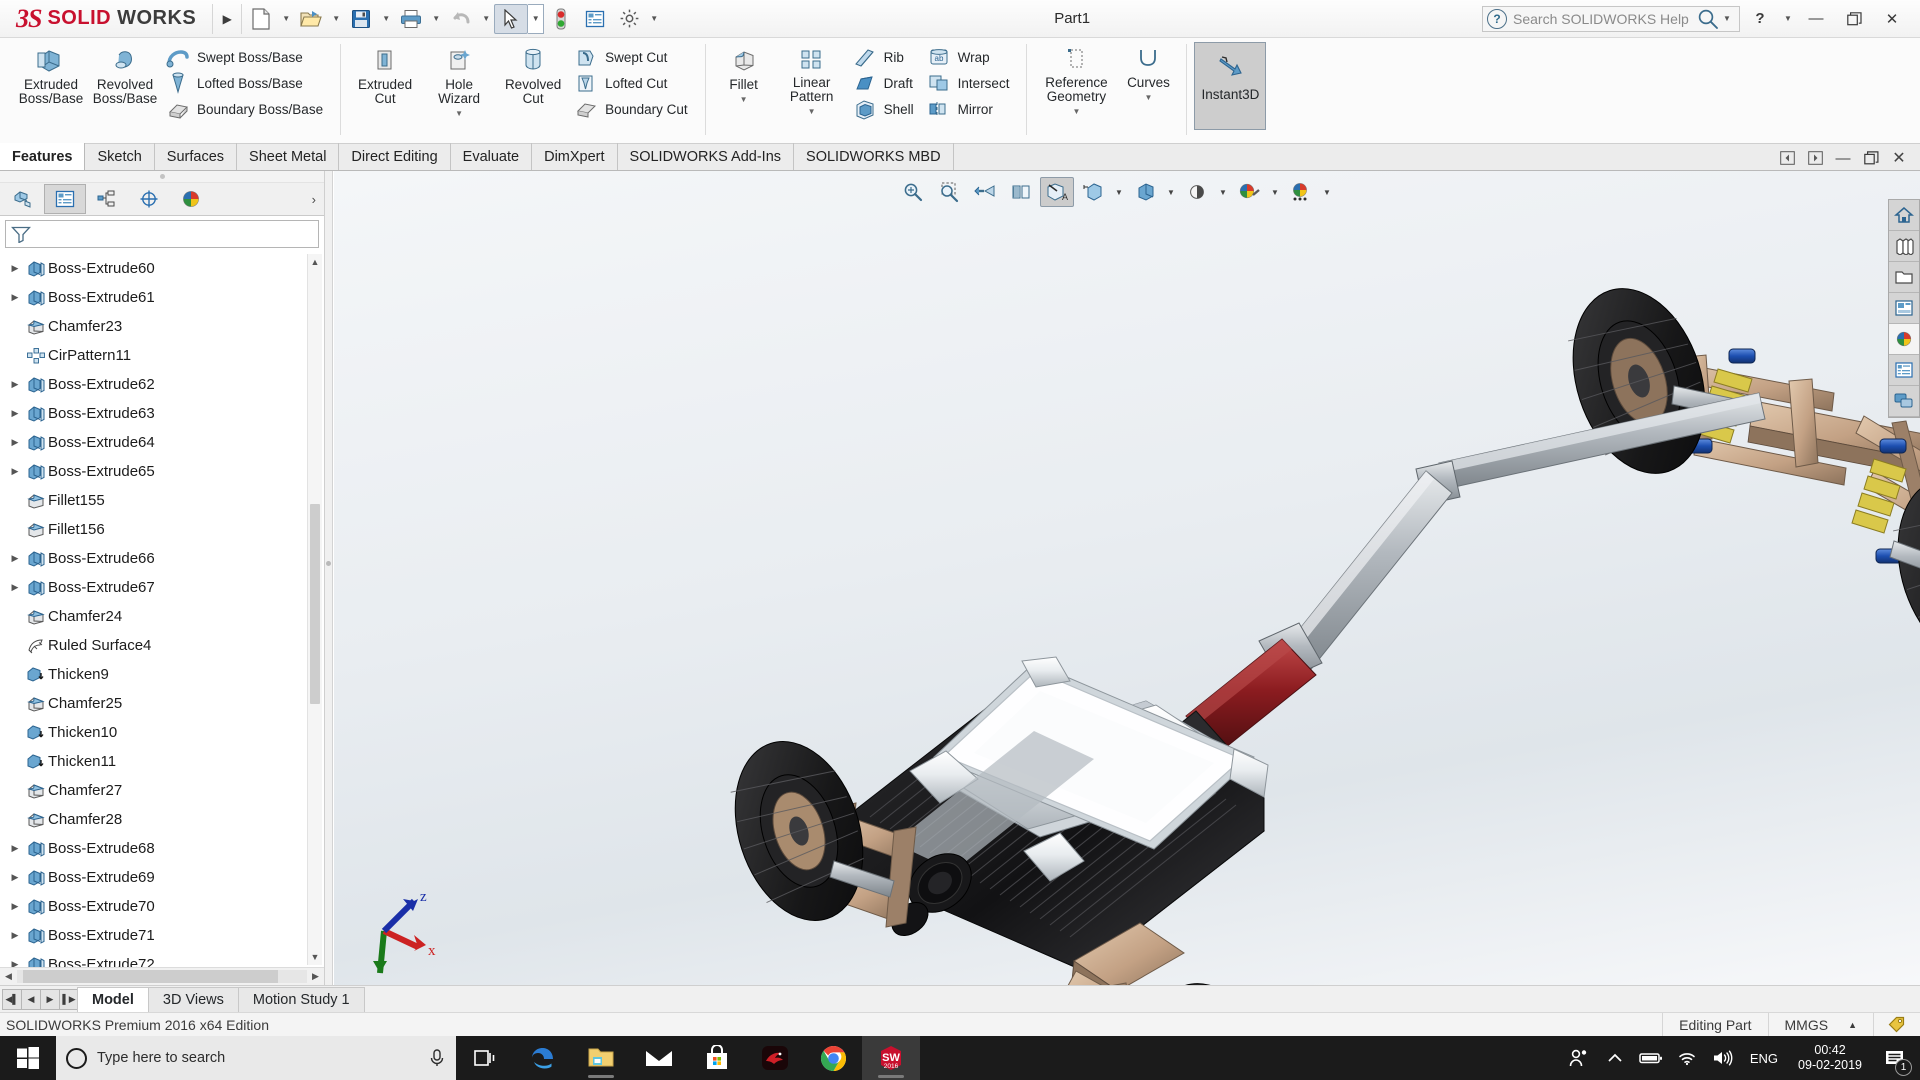 The width and height of the screenshot is (1920, 1080). What do you see at coordinates (1223, 192) in the screenshot?
I see `edit-appearance-caret-icon: ▼` at bounding box center [1223, 192].